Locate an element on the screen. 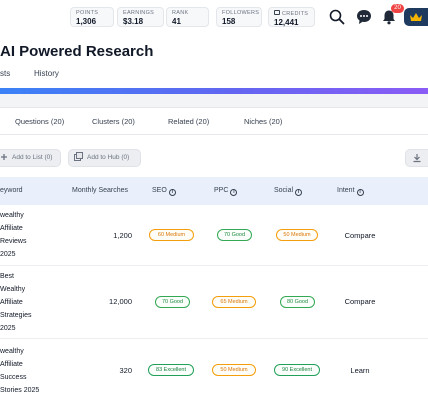 This screenshot has width=428, height=400. add-to-list-label: Add to List (0) is located at coordinates (32, 157).